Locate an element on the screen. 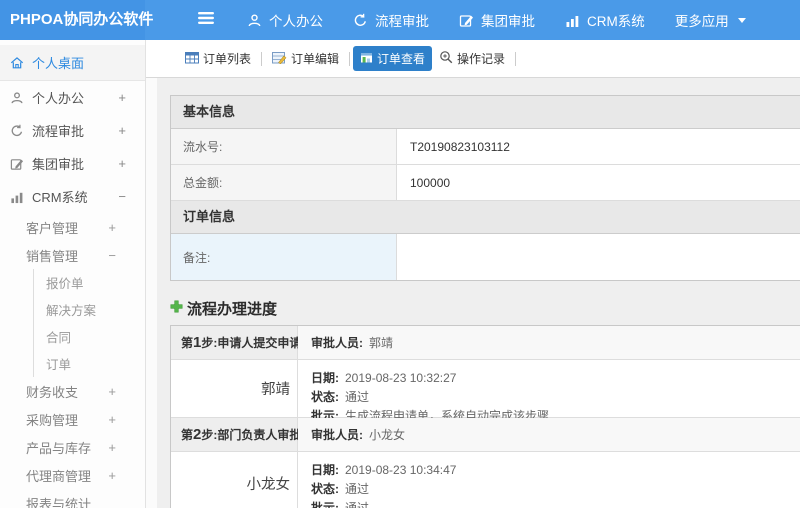 Image resolution: width=800 pixels, height=508 pixels. step-name: 步:部门负责人审批 is located at coordinates (251, 435).